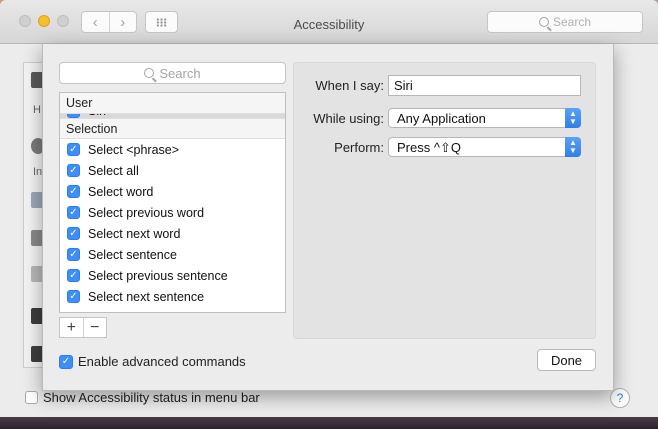 This screenshot has height=429, width=658. What do you see at coordinates (180, 73) in the screenshot?
I see `commands-search-placeholder: Search` at bounding box center [180, 73].